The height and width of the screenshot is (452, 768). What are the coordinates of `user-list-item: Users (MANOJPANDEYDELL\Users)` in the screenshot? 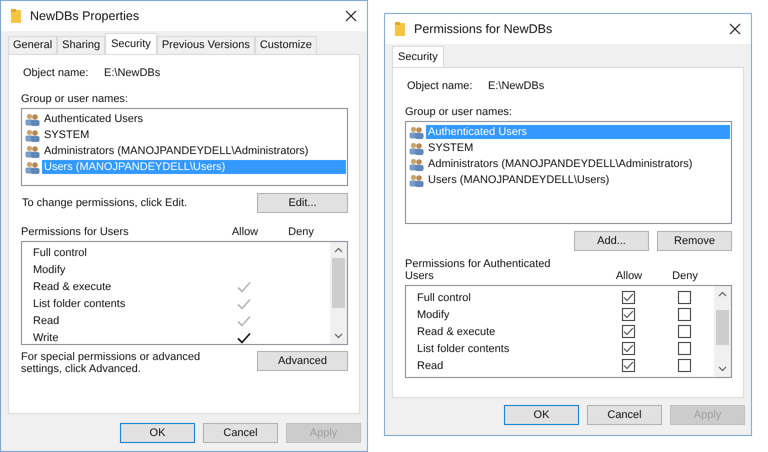 It's located at (578, 180).